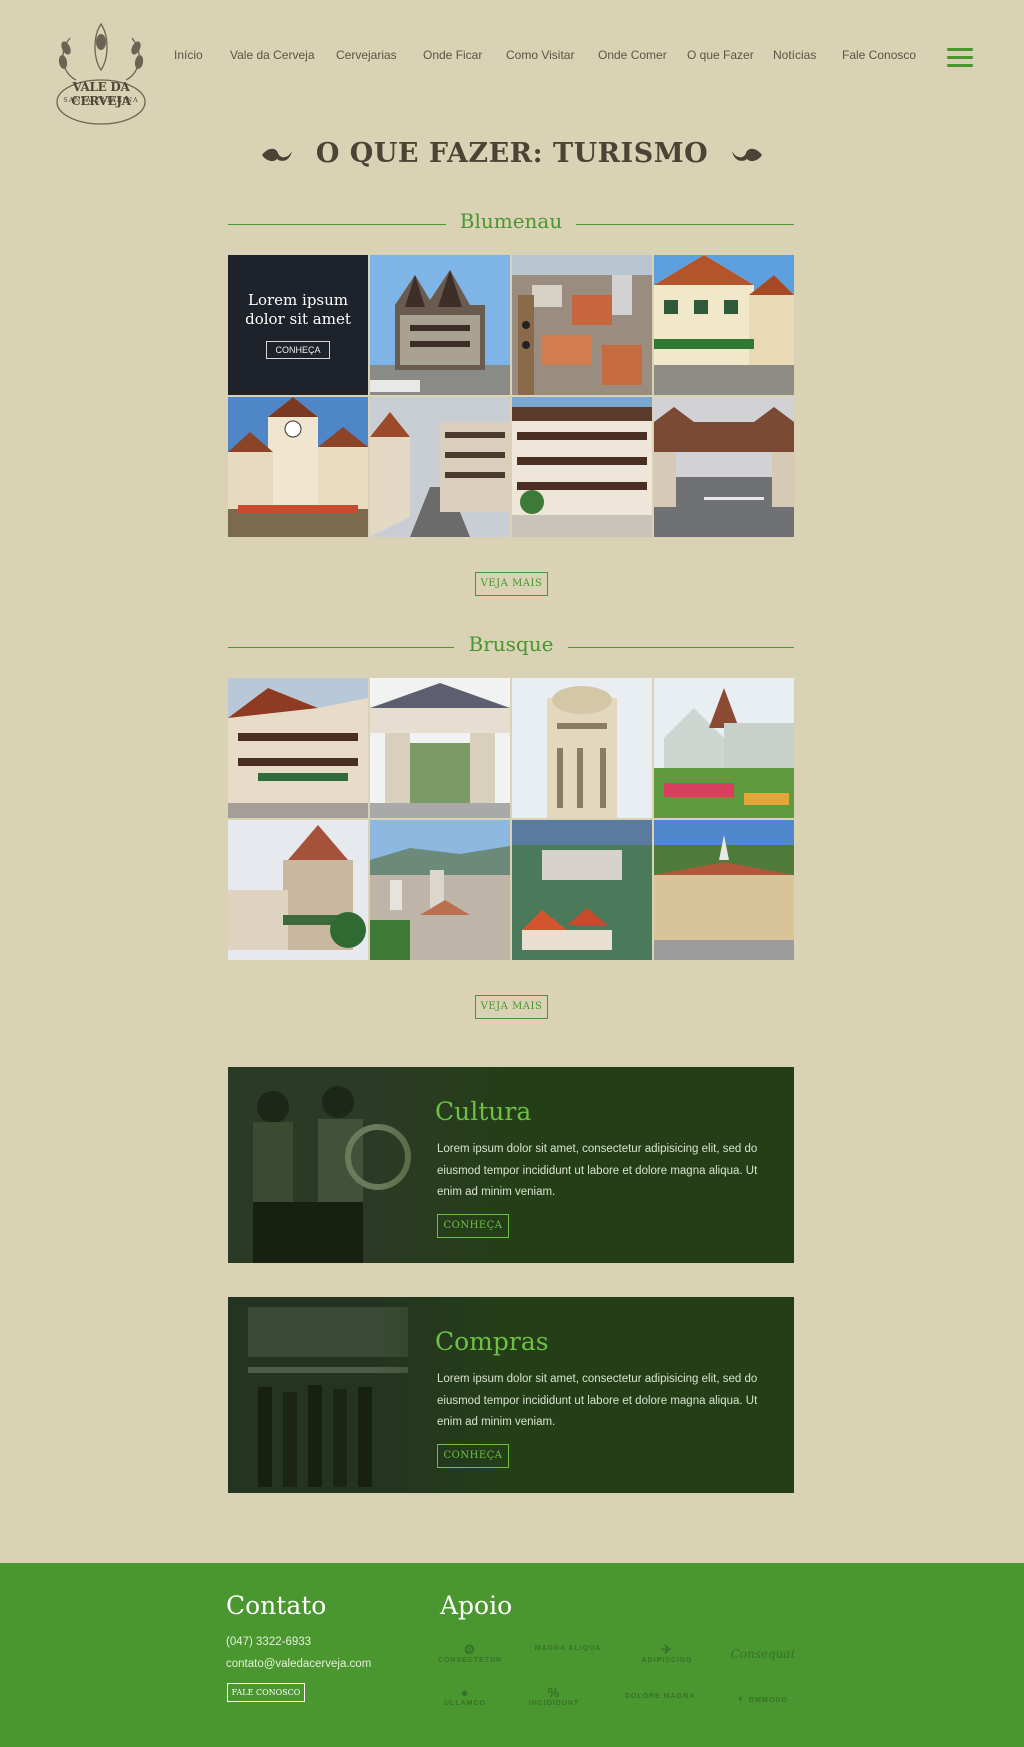  I want to click on tower-house-photo, so click(298, 890).